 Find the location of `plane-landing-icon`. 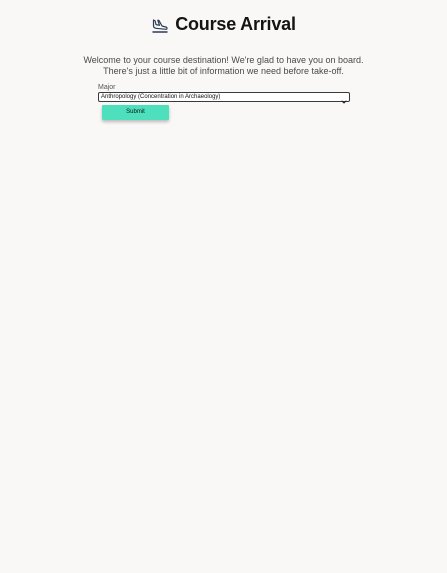

plane-landing-icon is located at coordinates (160, 25).